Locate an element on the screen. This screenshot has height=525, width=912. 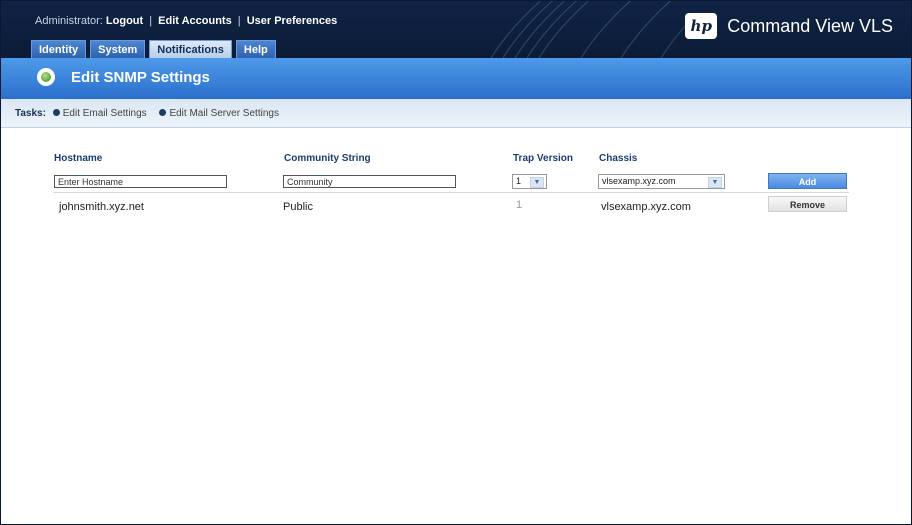
add-button: Add is located at coordinates (807, 181).